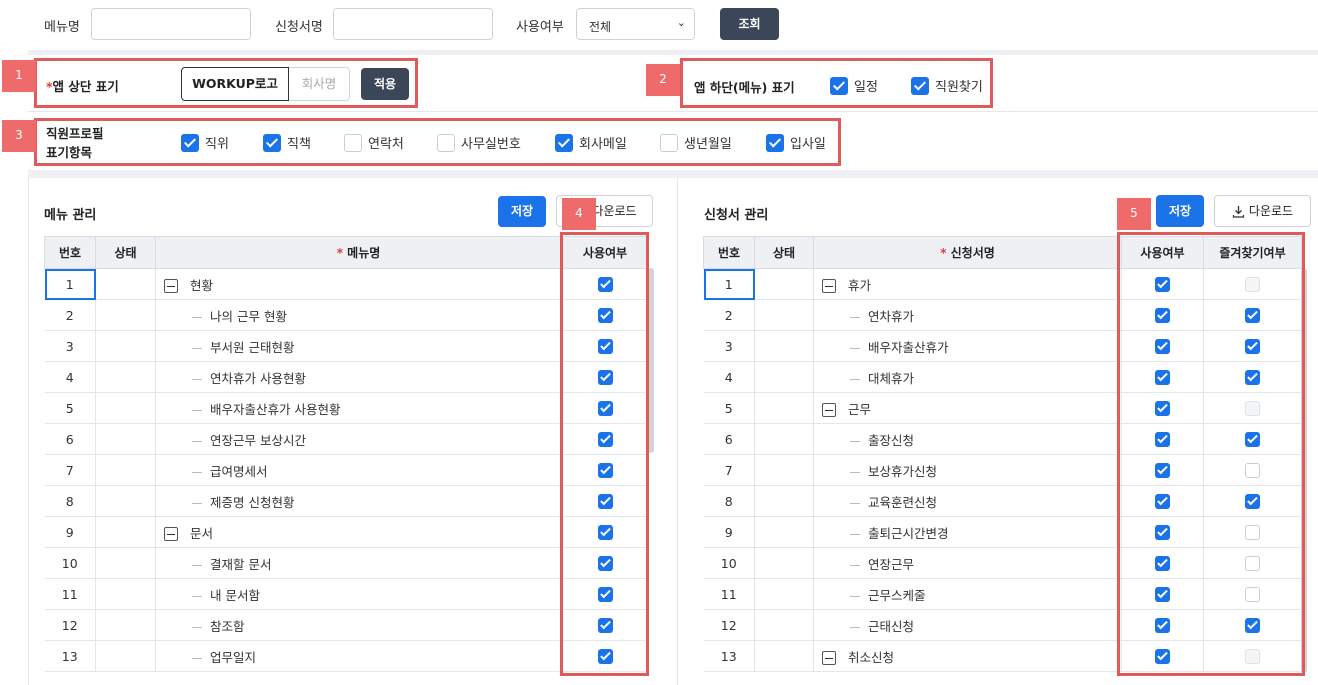 This screenshot has width=1318, height=685. I want to click on name-cell: 연차휴가, so click(967, 315).